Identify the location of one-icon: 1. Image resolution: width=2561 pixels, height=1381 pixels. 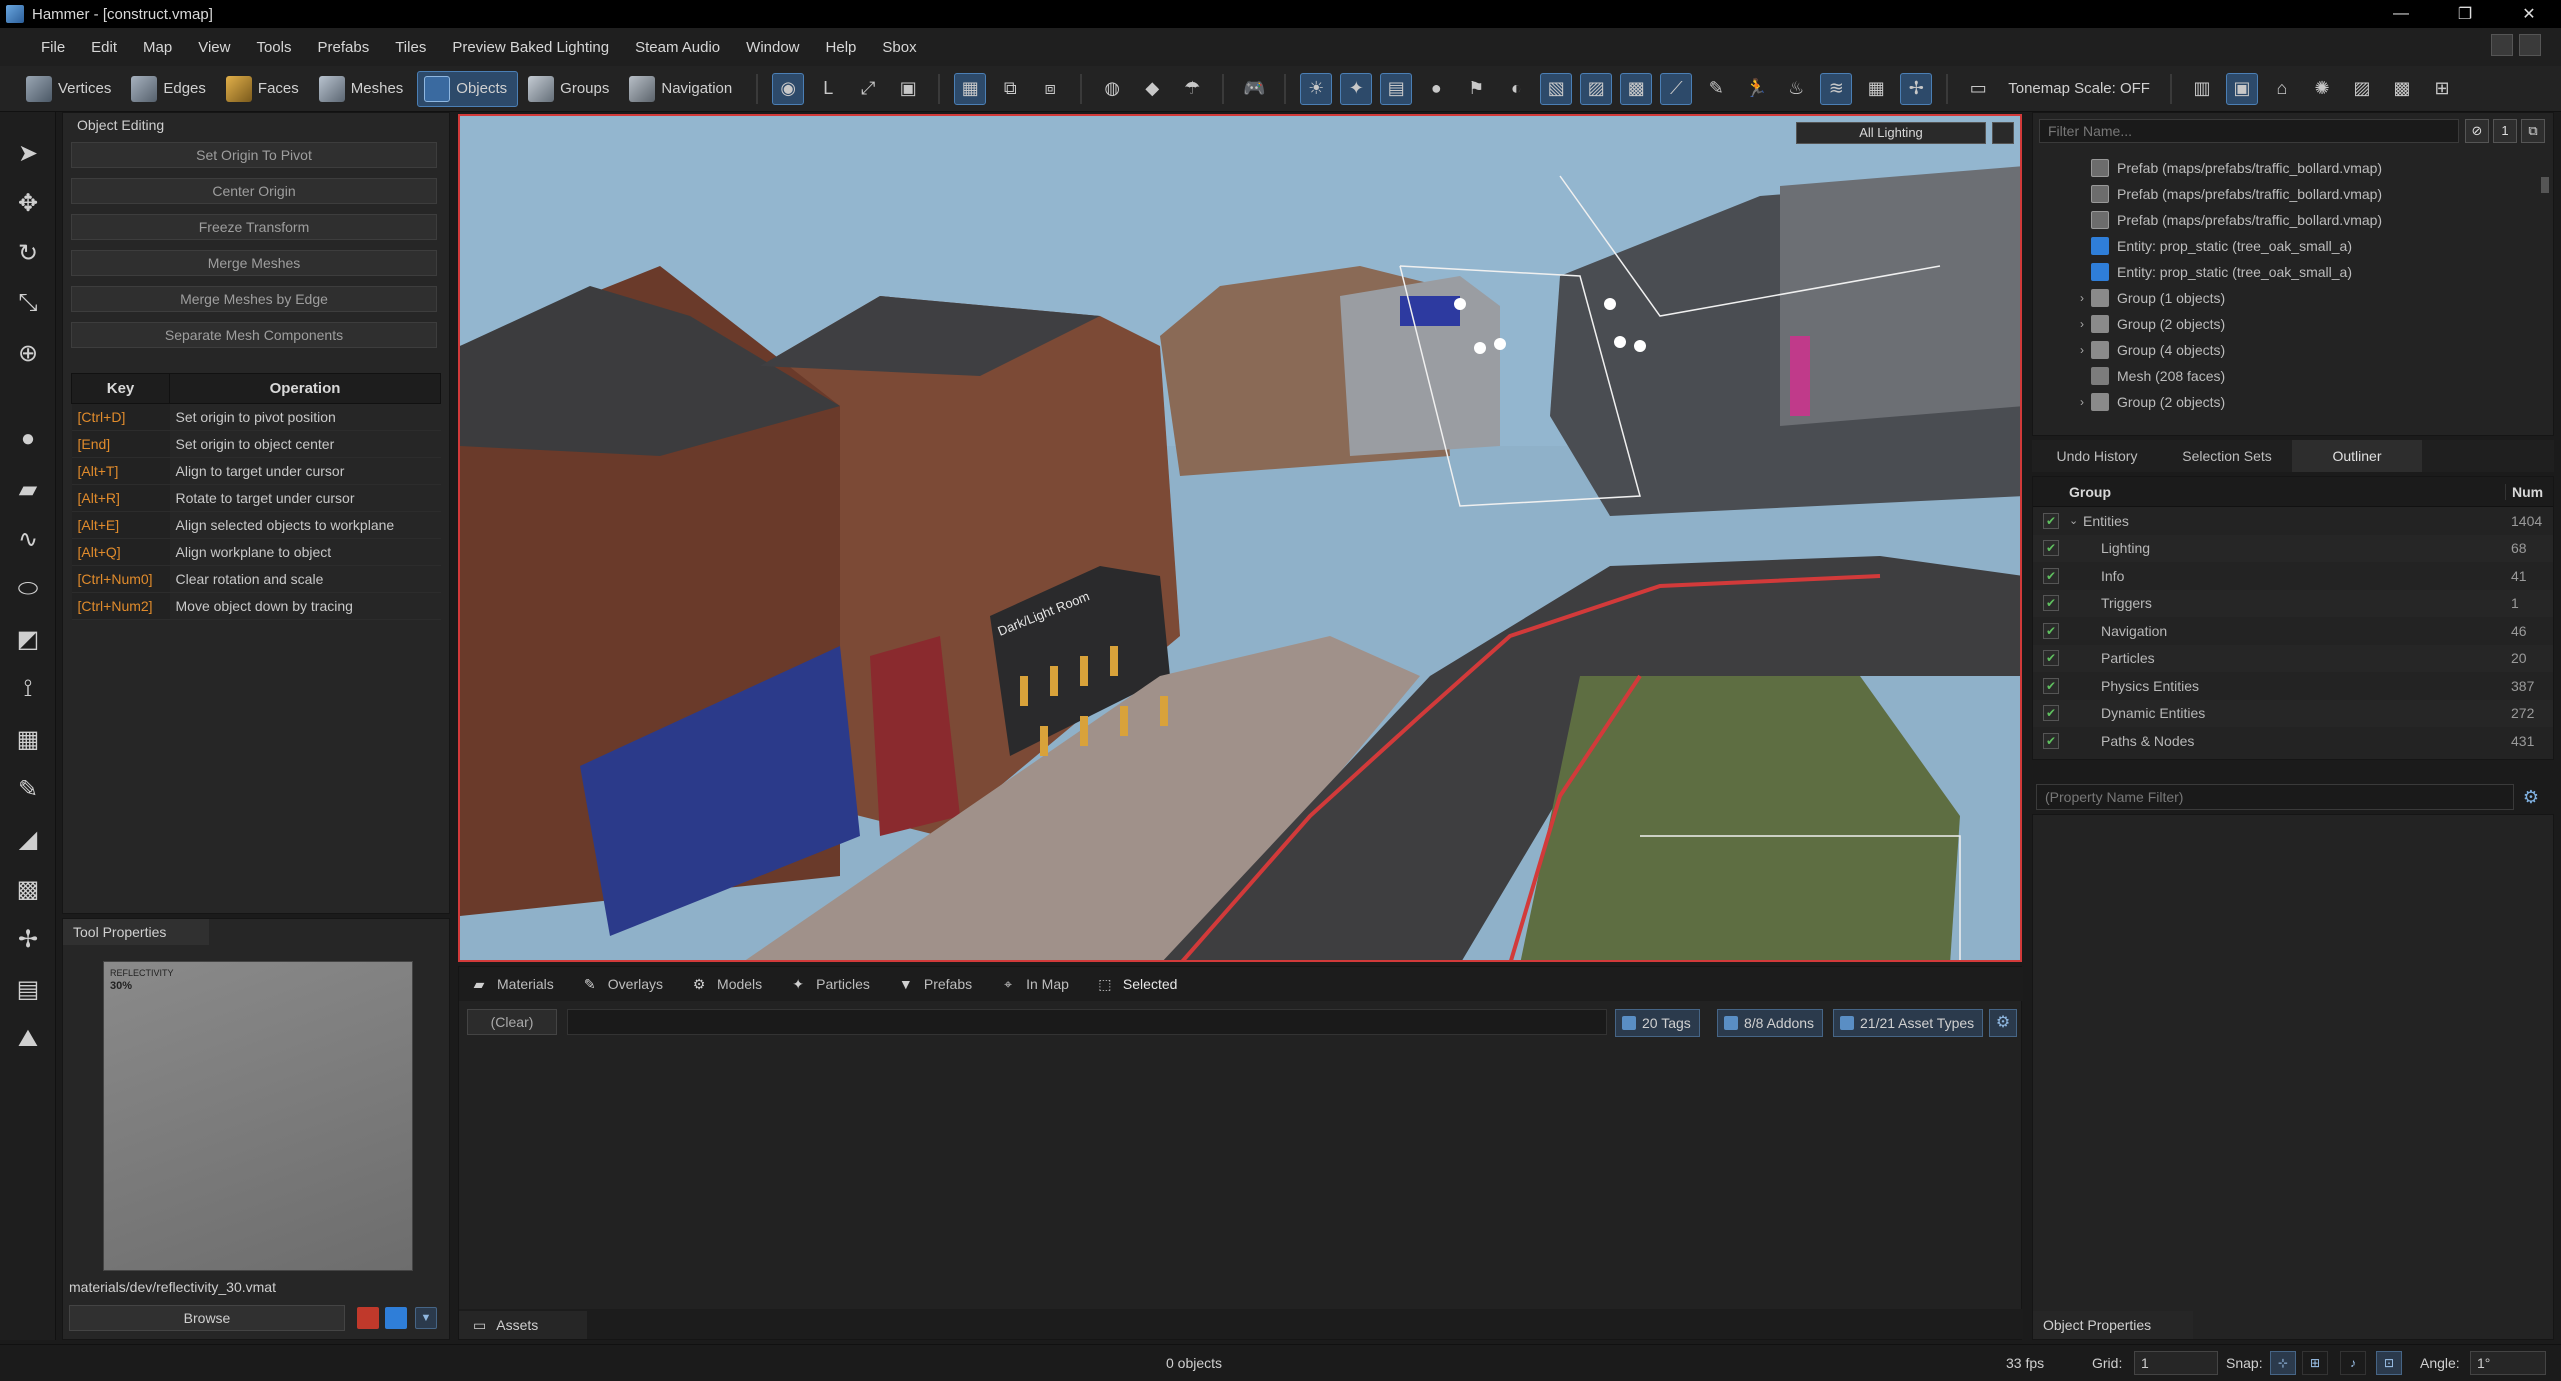
(2505, 131).